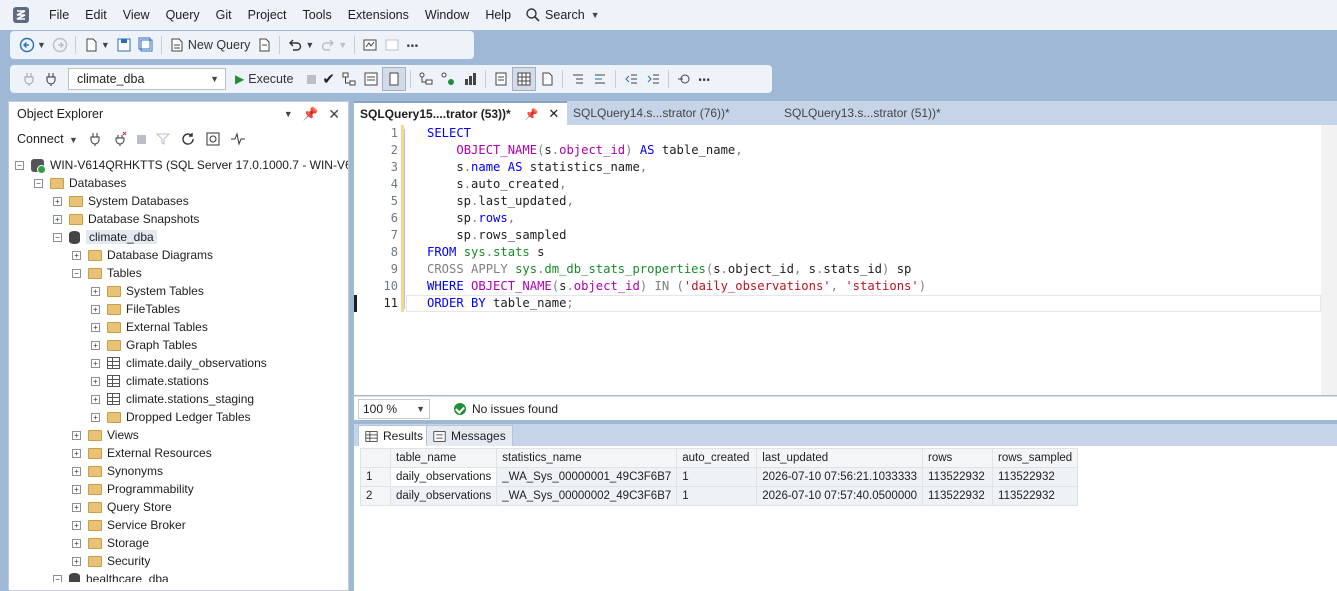 This screenshot has width=1337, height=591. Describe the element at coordinates (29, 79) in the screenshot. I see `connect-button` at that location.